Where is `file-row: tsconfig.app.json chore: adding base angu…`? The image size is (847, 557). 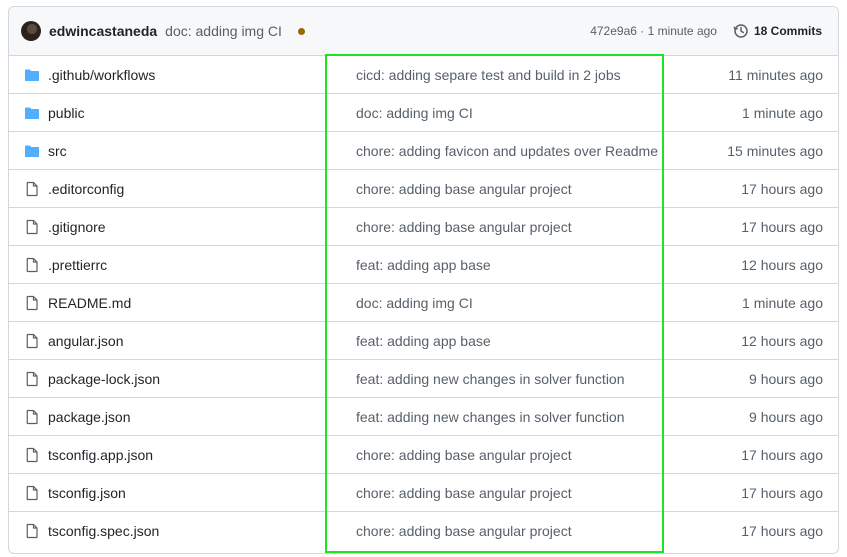 file-row: tsconfig.app.json chore: adding base angu… is located at coordinates (423, 455).